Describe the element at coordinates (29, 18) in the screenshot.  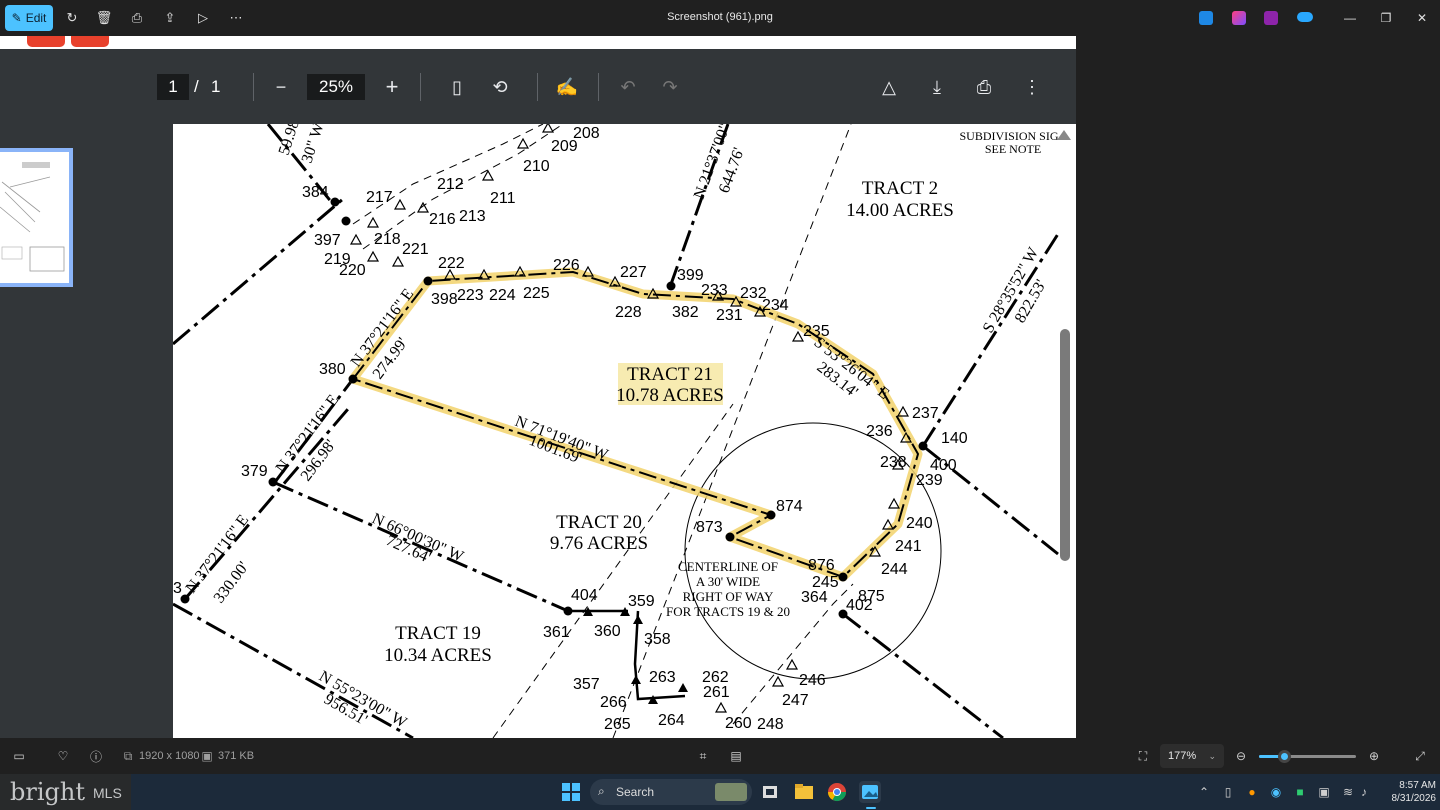
I see `edit-button: ✎ Edit` at that location.